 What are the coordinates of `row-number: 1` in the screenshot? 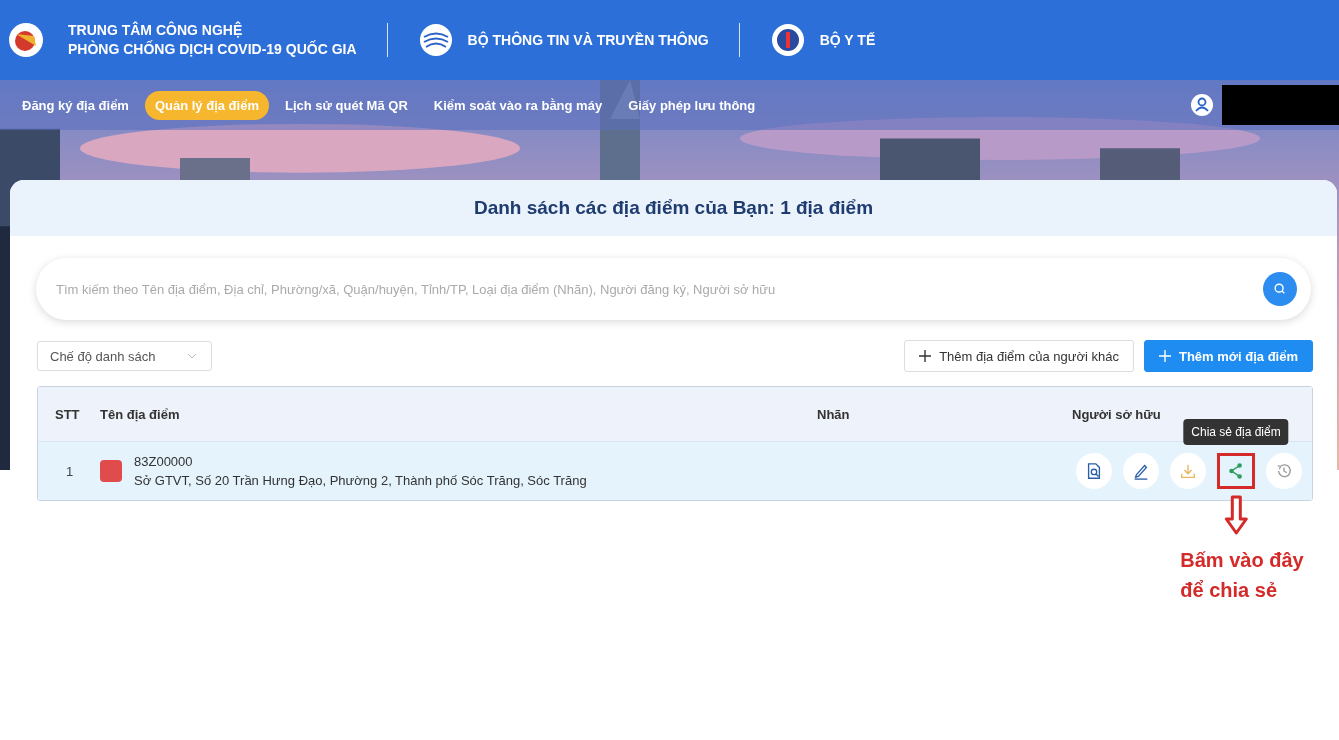 It's located at (70, 471).